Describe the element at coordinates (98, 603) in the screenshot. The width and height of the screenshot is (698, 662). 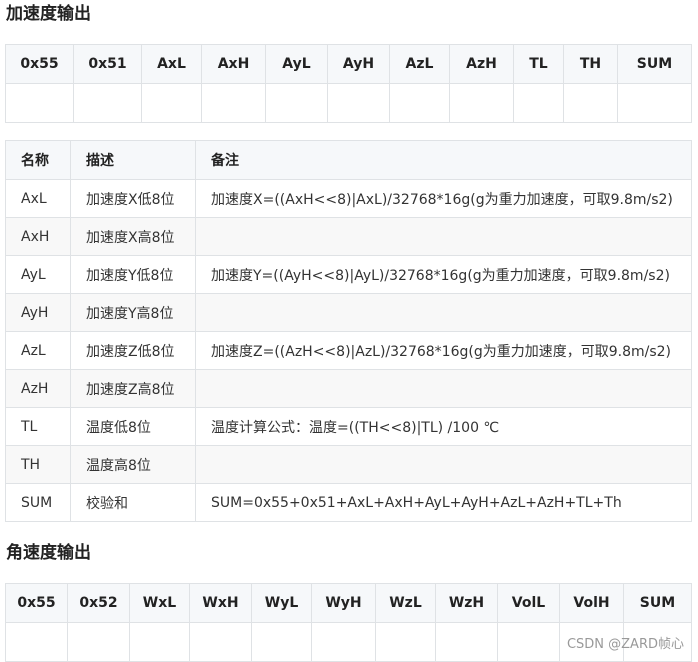
I see `header-cell: 0x52` at that location.